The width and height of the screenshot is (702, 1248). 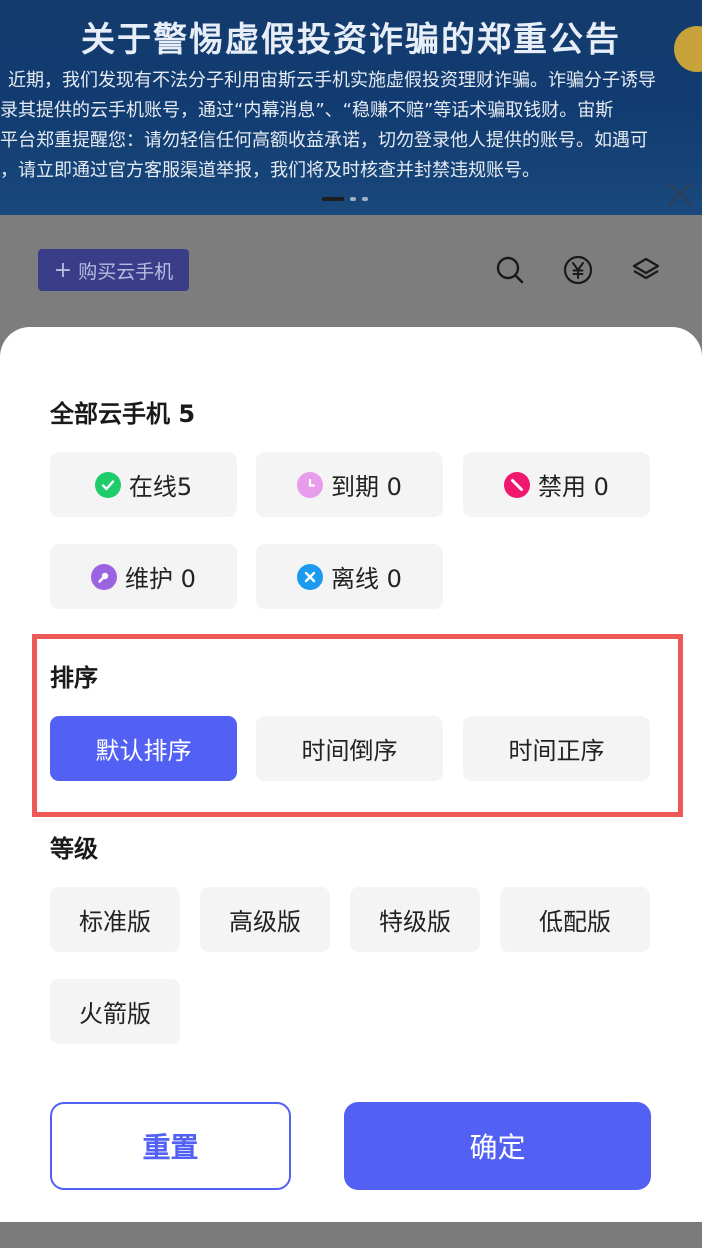 I want to click on sort-chip-default: 默认排序, so click(x=143, y=748).